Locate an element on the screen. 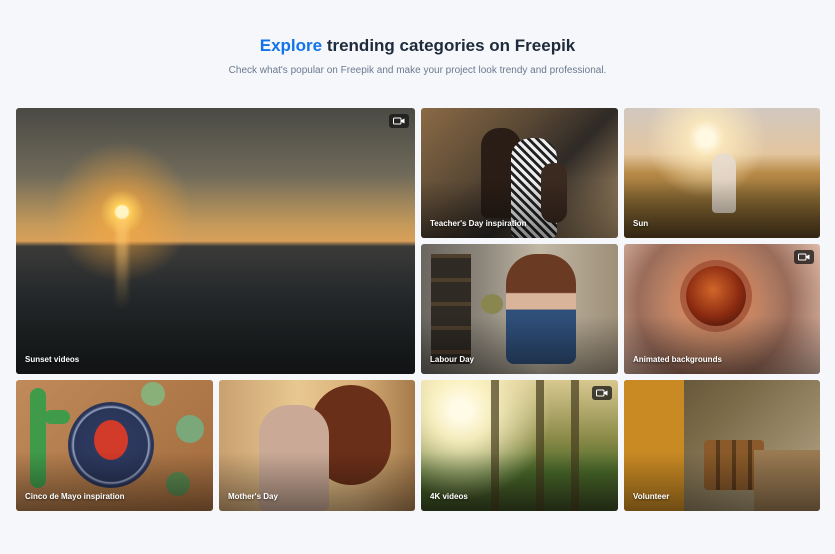  category-tile-cinco-de-mayo: Cinco de Mayo inspiration is located at coordinates (114, 445).